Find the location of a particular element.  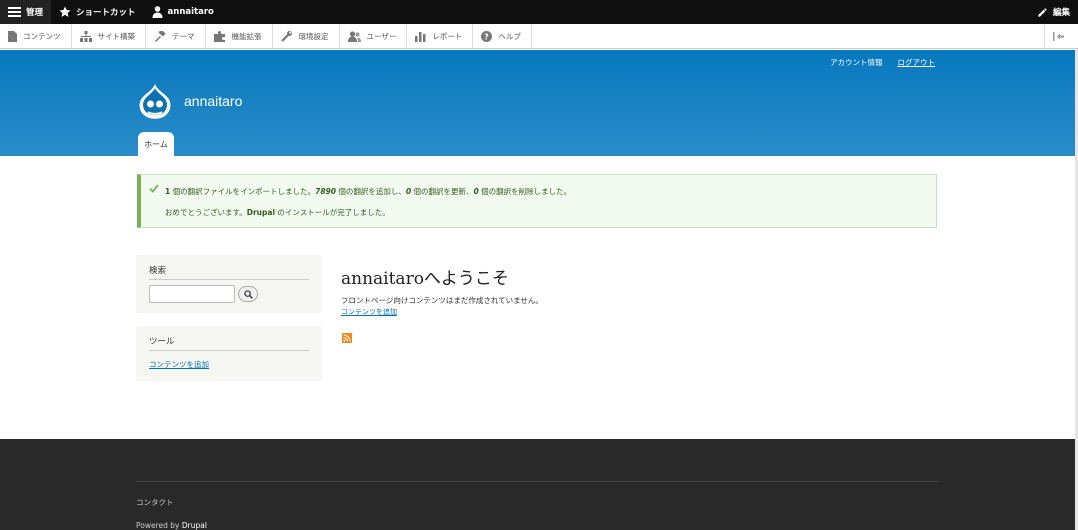

reports-icon is located at coordinates (420, 36).